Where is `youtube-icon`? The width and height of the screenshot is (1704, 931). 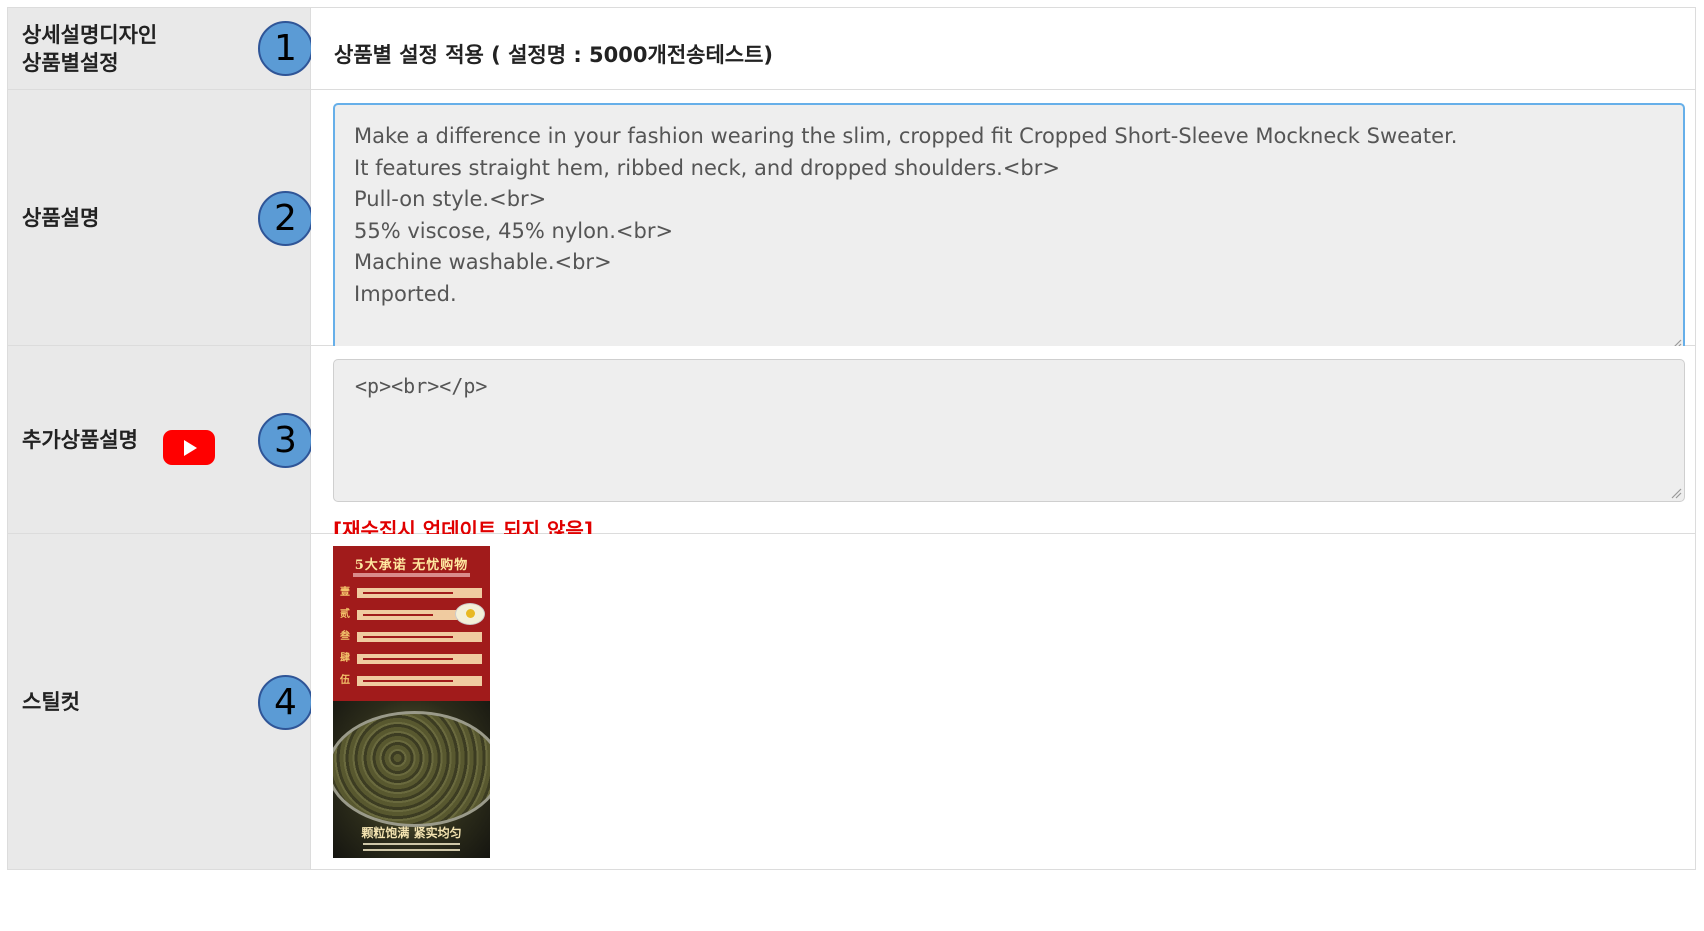
youtube-icon is located at coordinates (189, 447).